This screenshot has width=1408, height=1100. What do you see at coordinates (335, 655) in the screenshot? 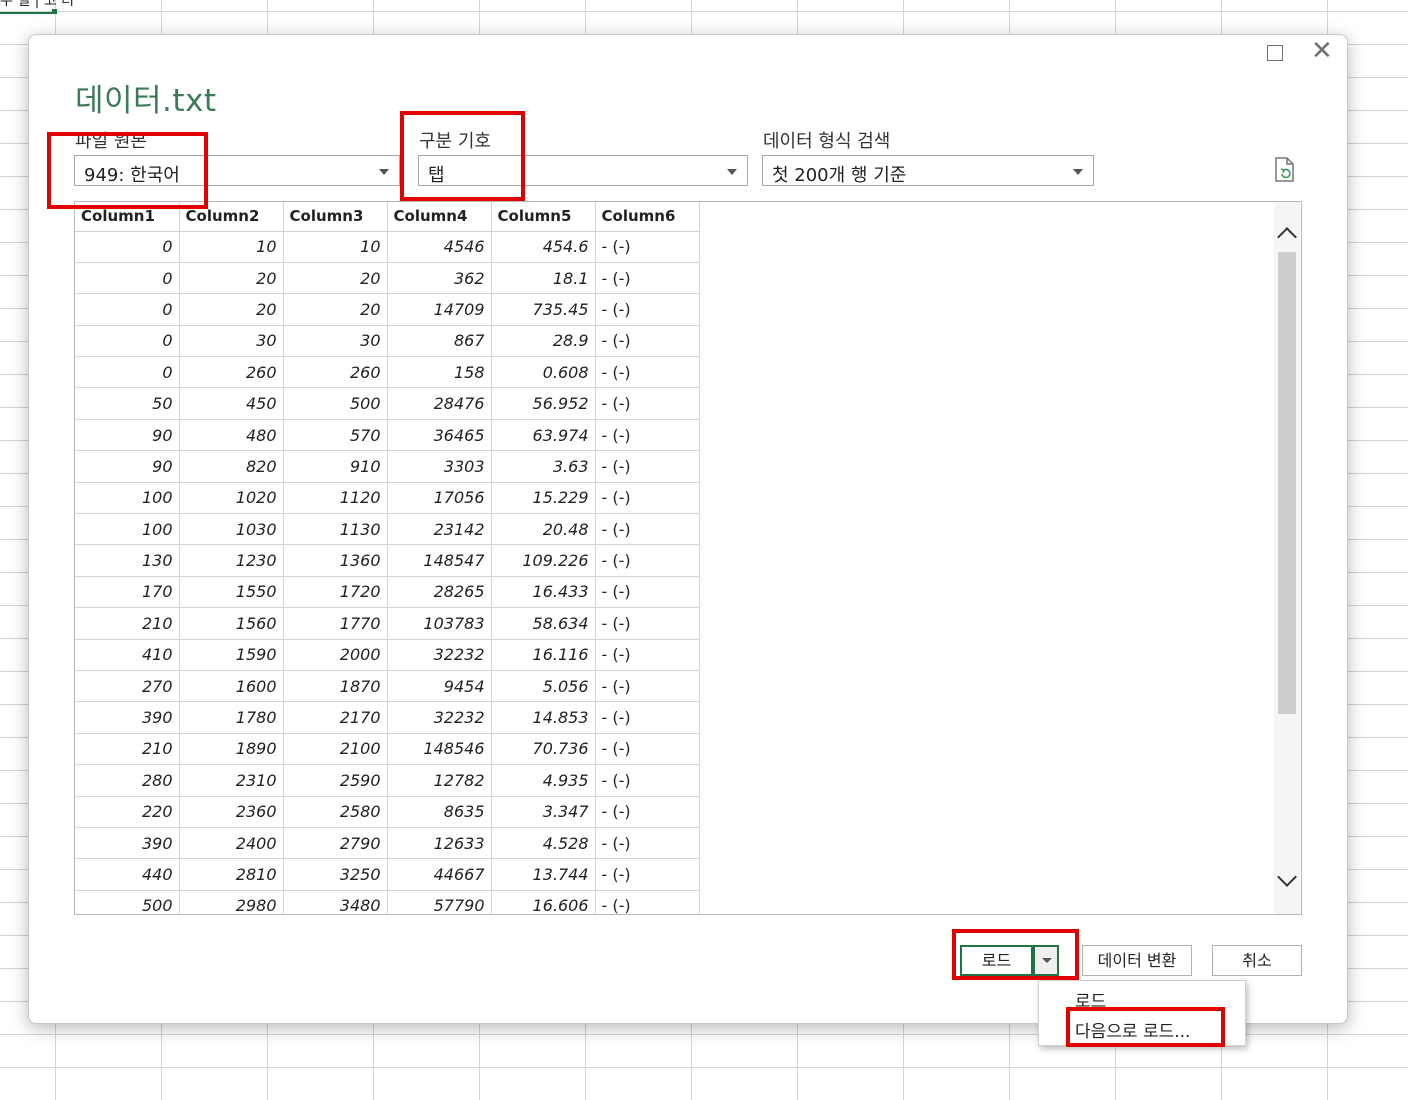
I see `table-cell: 2000` at bounding box center [335, 655].